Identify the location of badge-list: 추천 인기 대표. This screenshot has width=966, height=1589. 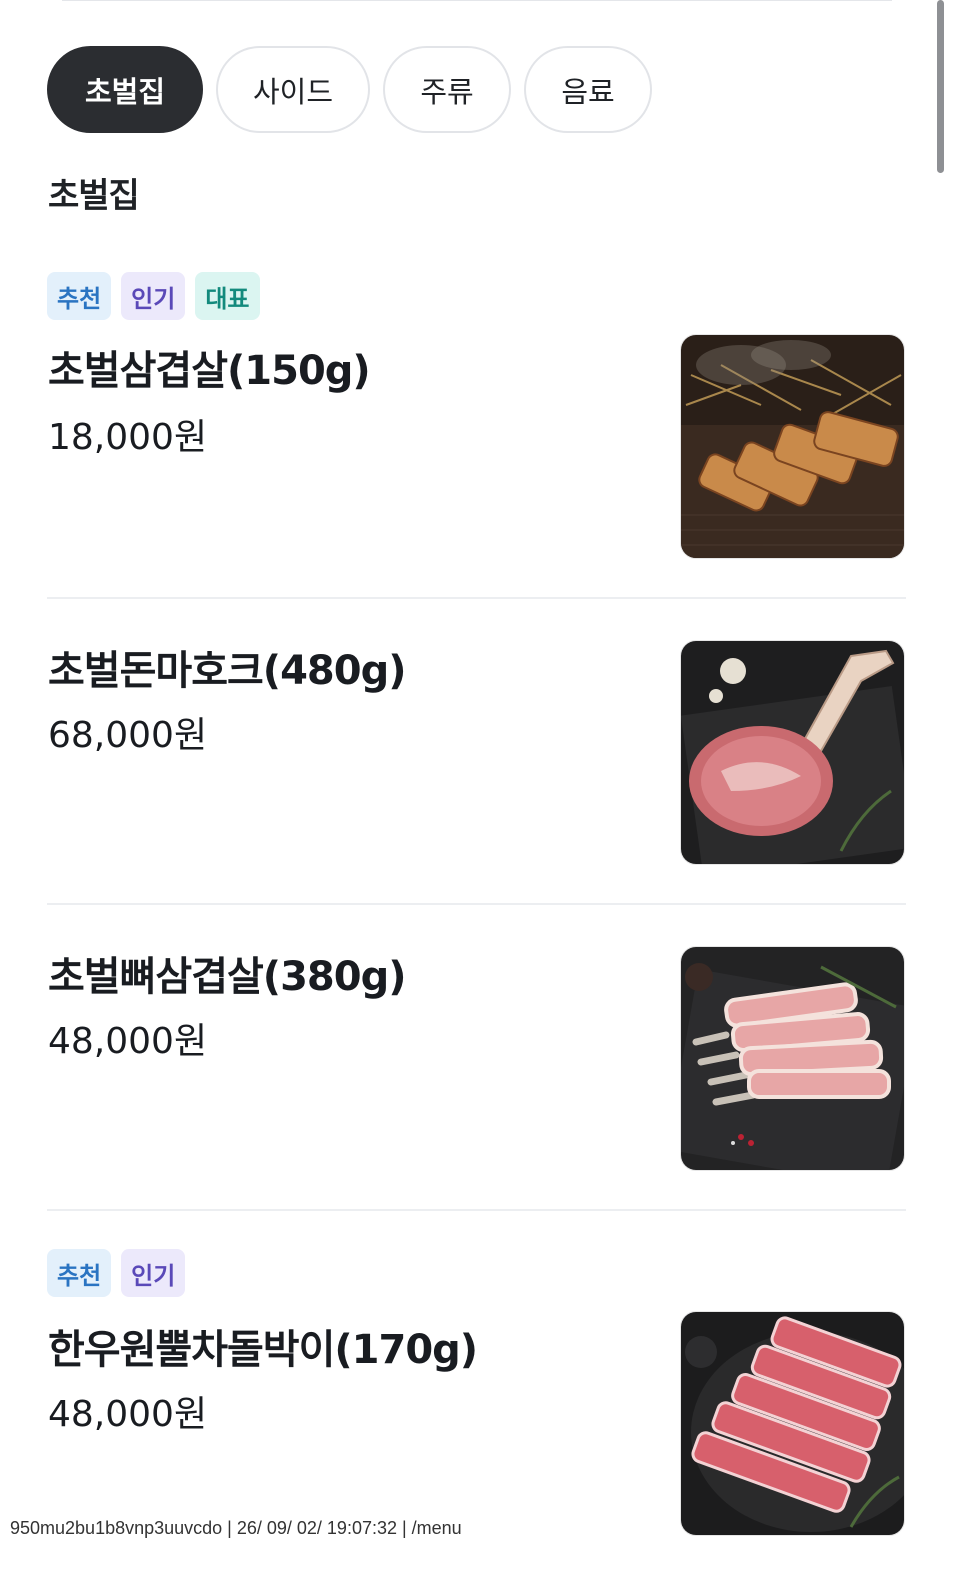
(476, 296).